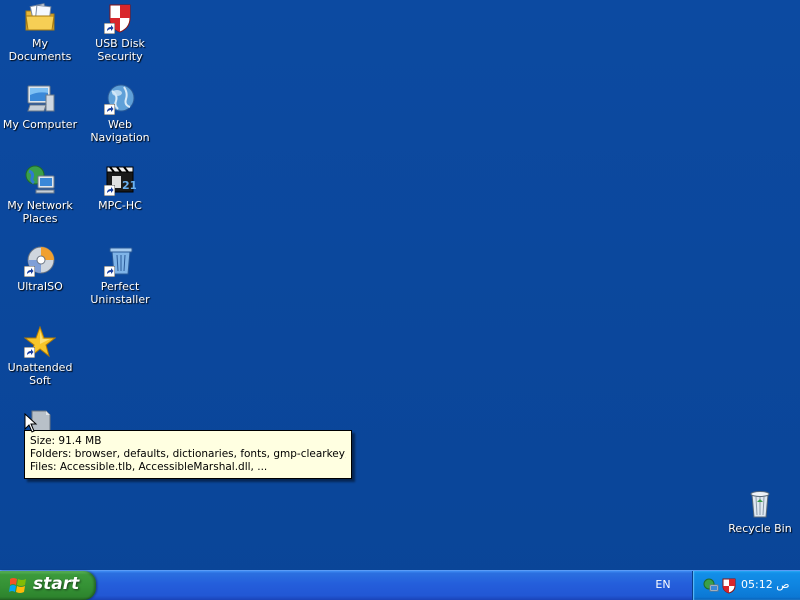 The height and width of the screenshot is (600, 800). What do you see at coordinates (765, 584) in the screenshot?
I see `clock: 05:12 ص` at bounding box center [765, 584].